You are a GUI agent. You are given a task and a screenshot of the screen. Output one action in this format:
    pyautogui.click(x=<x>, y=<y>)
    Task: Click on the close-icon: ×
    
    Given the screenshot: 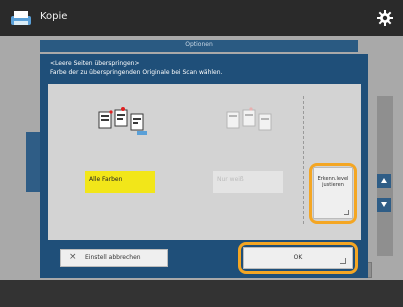 What is the action you would take?
    pyautogui.click(x=73, y=257)
    